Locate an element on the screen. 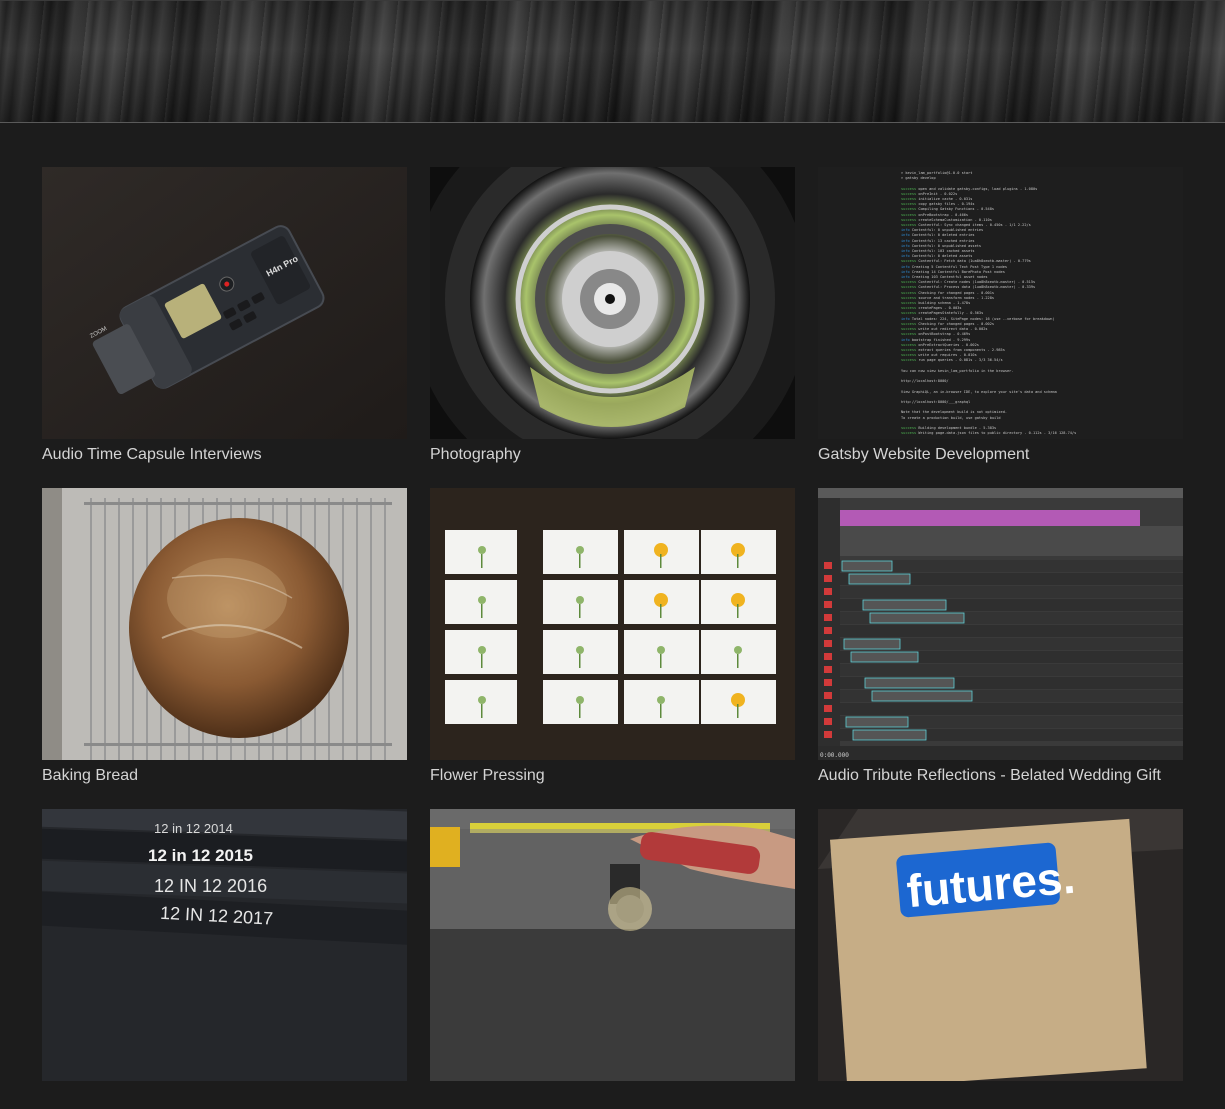 The width and height of the screenshot is (1225, 1109). futures-sign-photo: futures. is located at coordinates (1000, 945).